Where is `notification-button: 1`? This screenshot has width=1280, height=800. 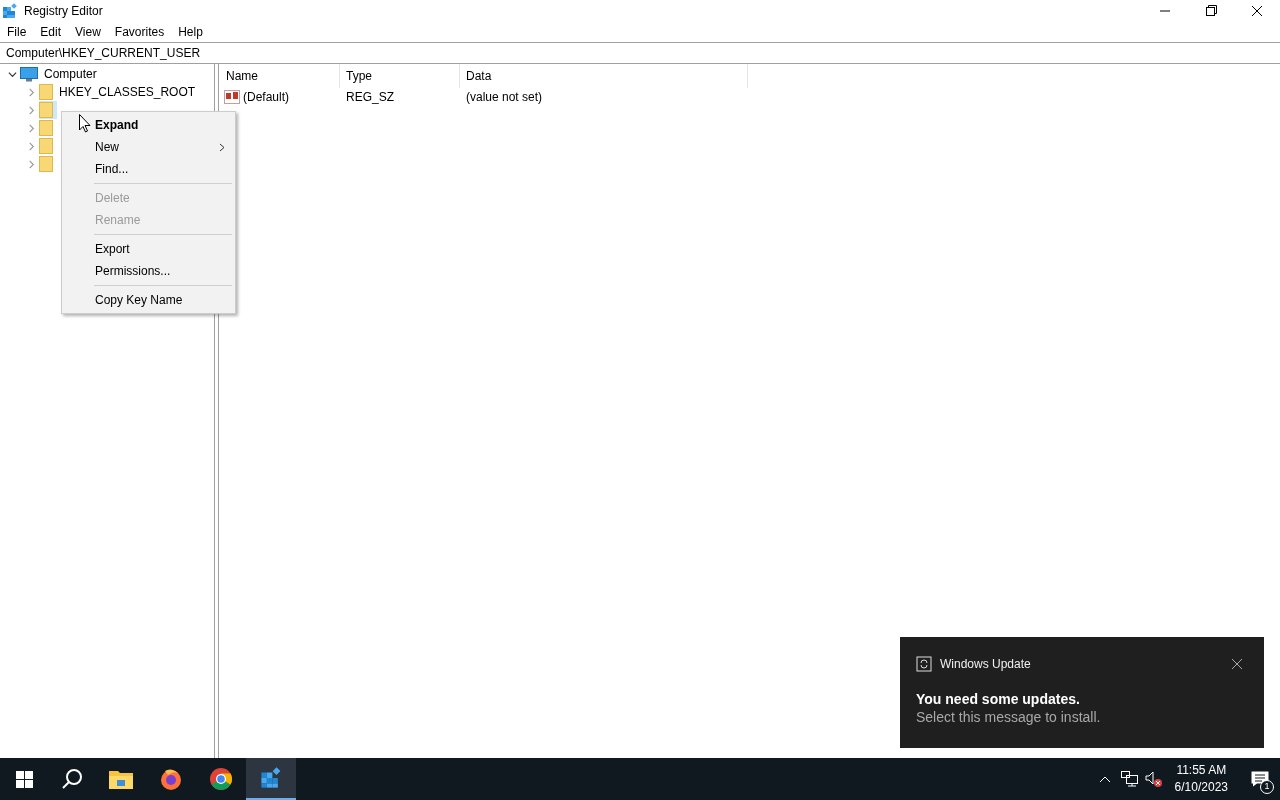
notification-button: 1 is located at coordinates (1260, 779).